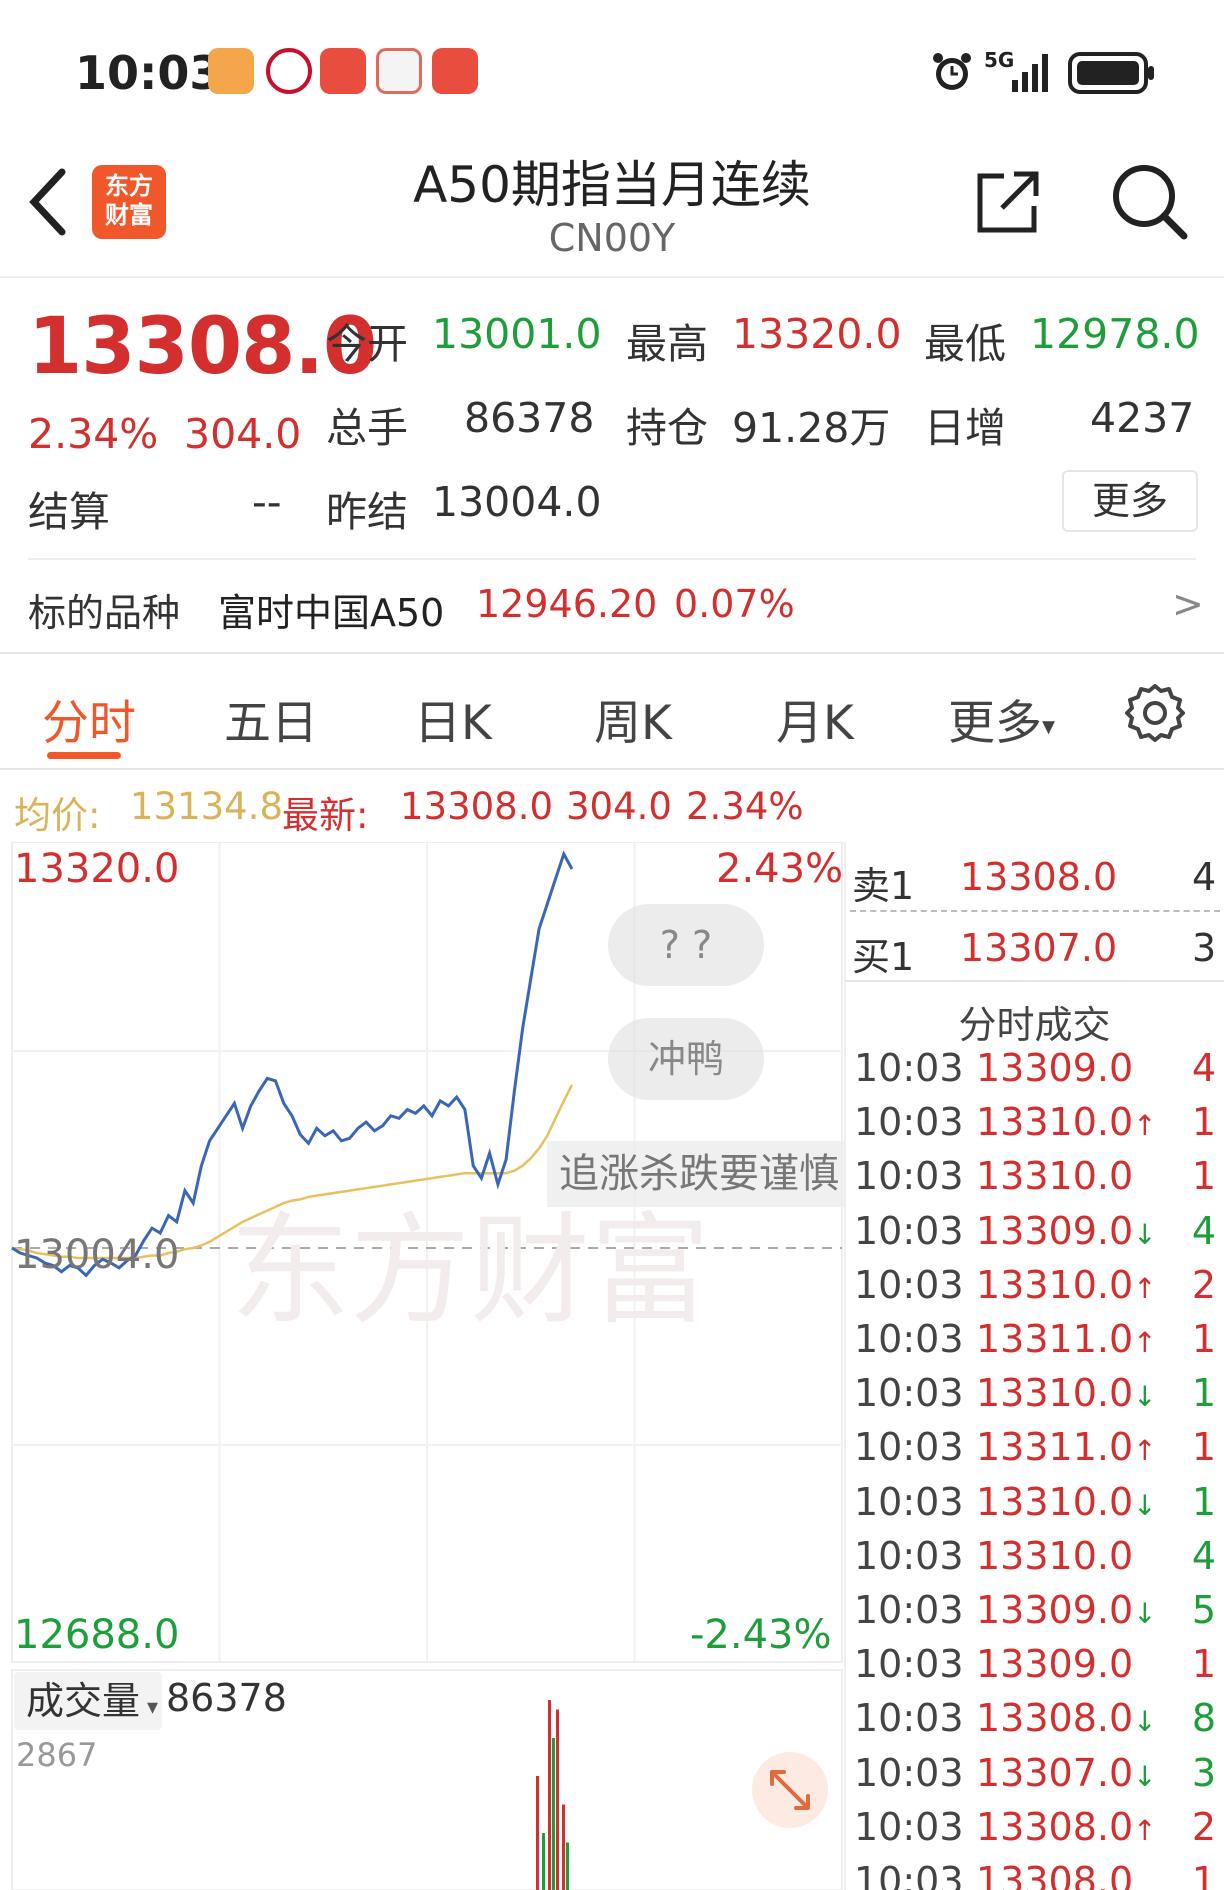 The height and width of the screenshot is (1890, 1224). I want to click on high-value: 13320.0, so click(817, 334).